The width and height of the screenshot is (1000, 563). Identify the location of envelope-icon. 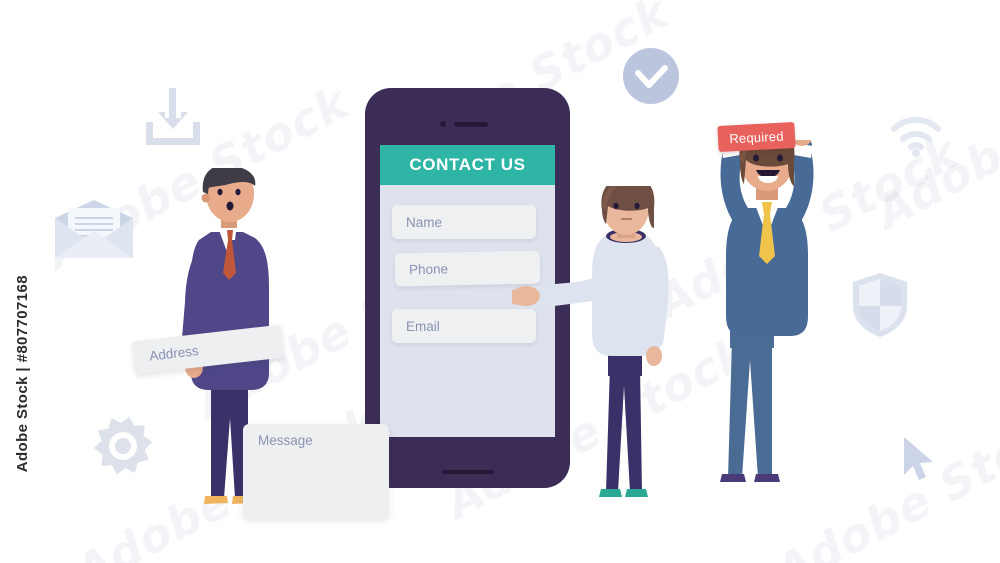
(94, 229).